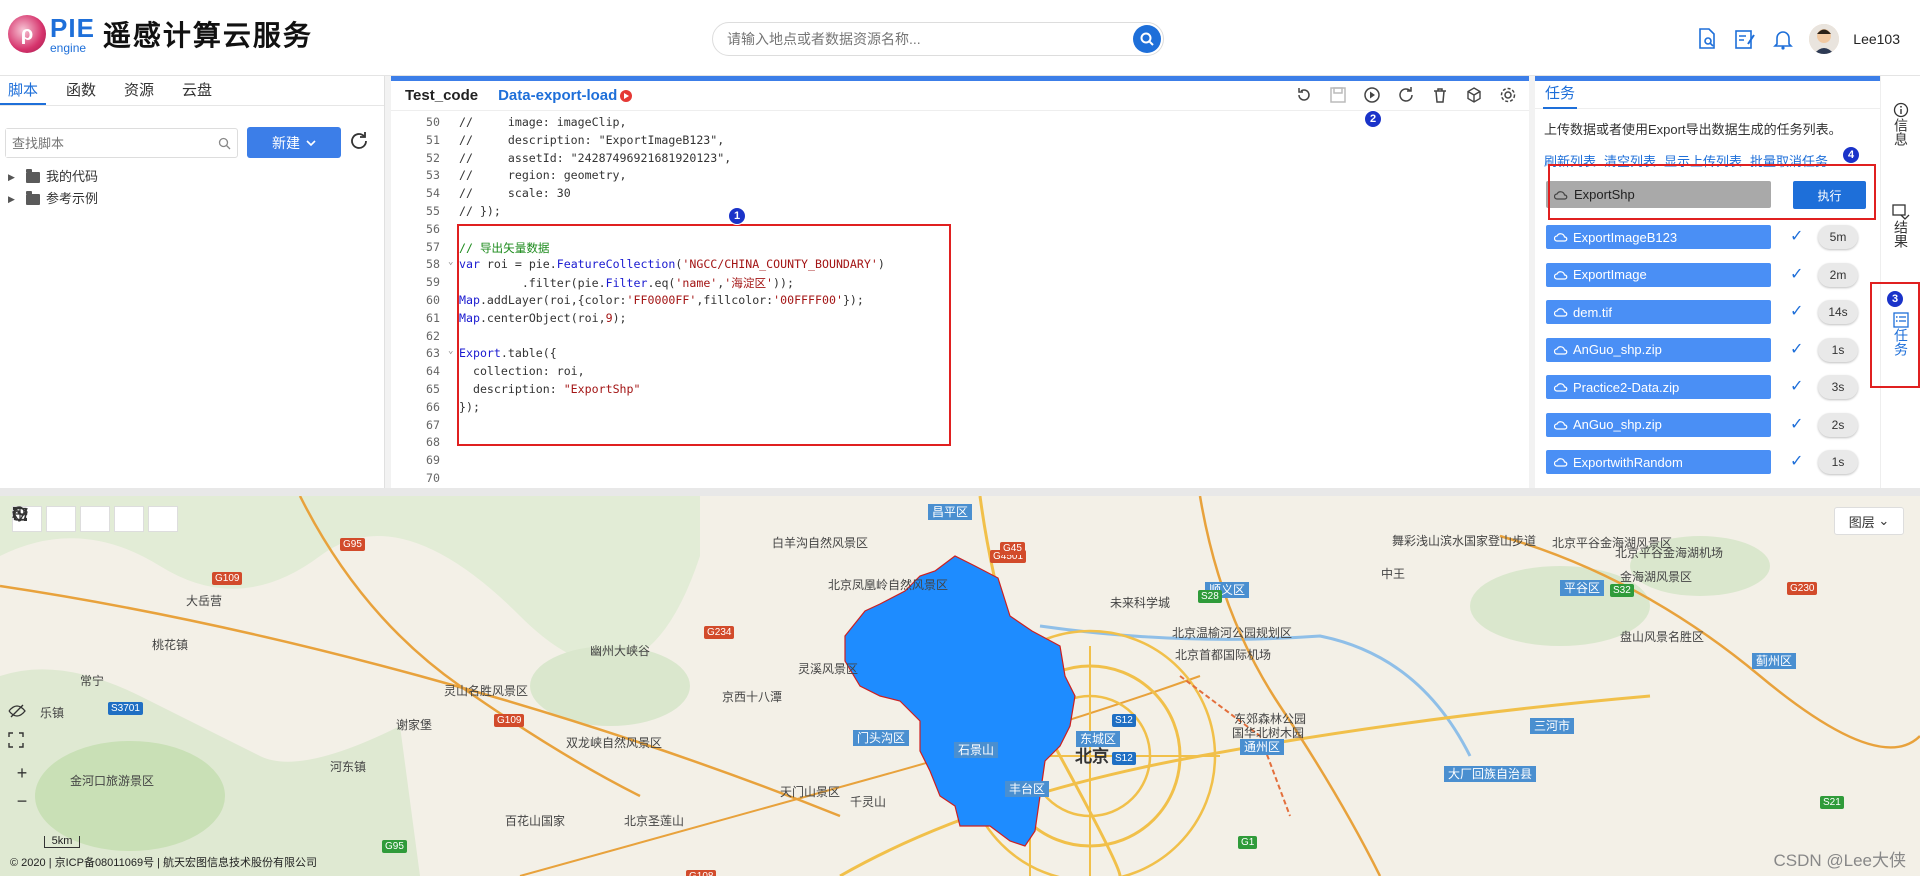 This screenshot has height=876, width=1920. Describe the element at coordinates (433, 353) in the screenshot. I see `line-number: 63` at that location.